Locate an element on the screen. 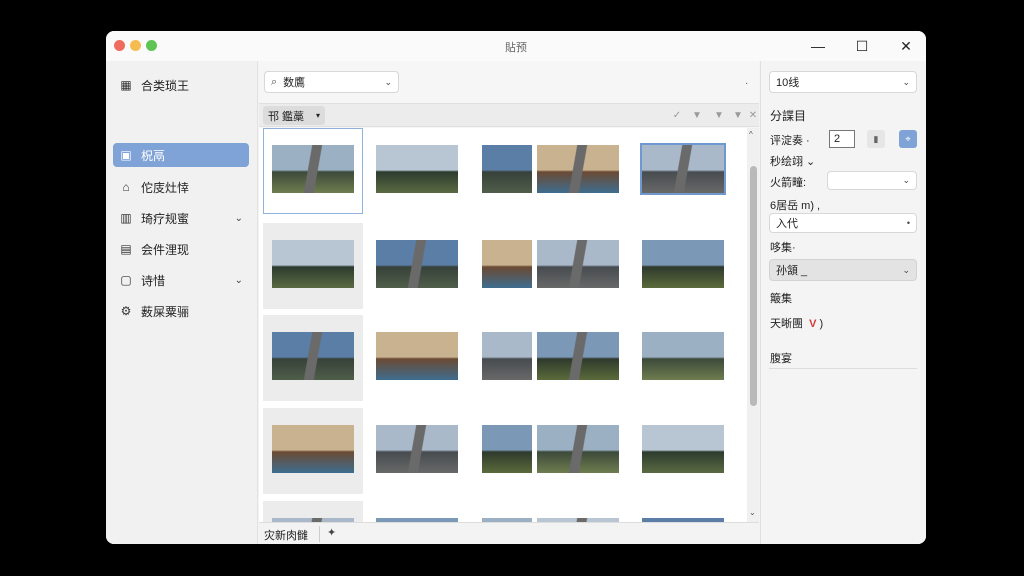 This screenshot has width=1024, height=576. size-value: 入代 is located at coordinates (787, 224).